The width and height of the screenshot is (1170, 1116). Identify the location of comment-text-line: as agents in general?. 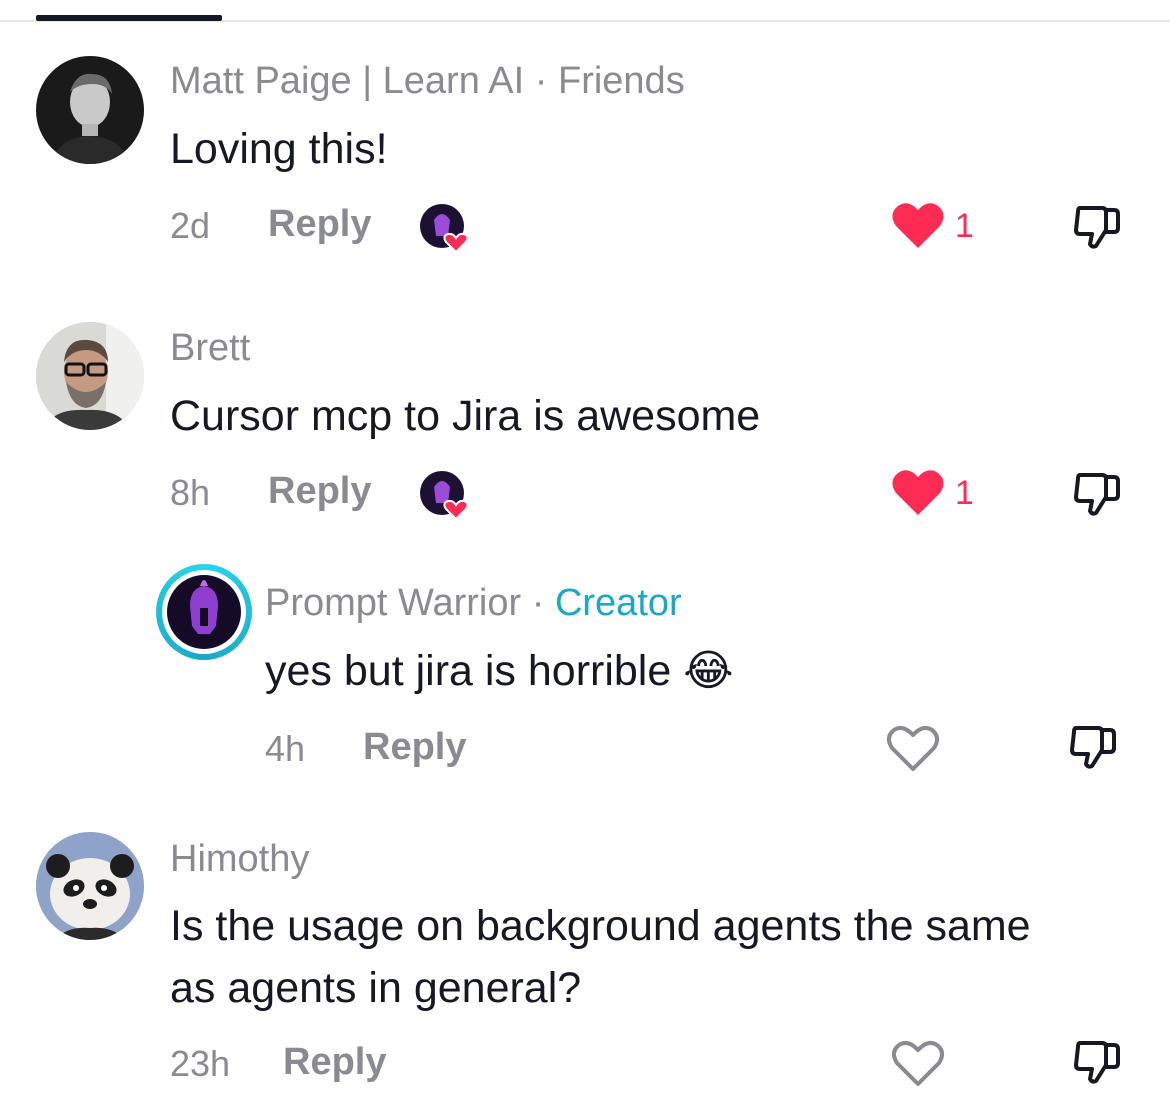
(376, 988).